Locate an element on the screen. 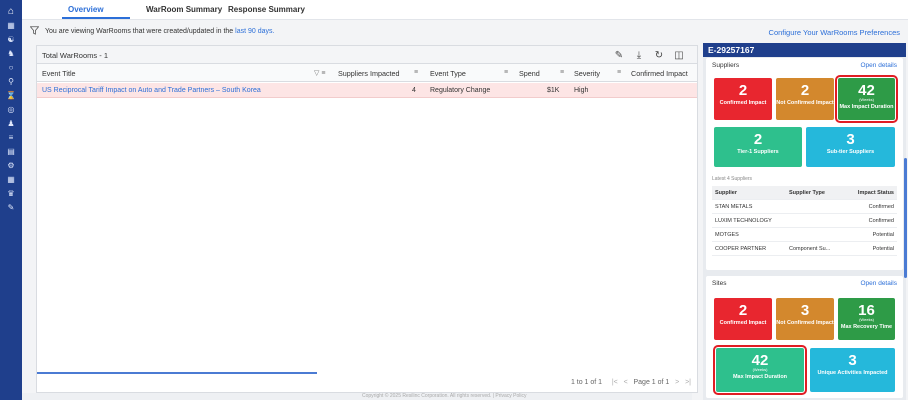 The image size is (908, 400). configure-preferences-link: Configure Your WarRooms Preferences is located at coordinates (834, 32).